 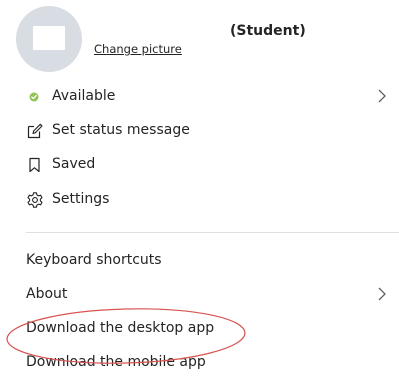 I want to click on avatar, so click(x=49, y=39).